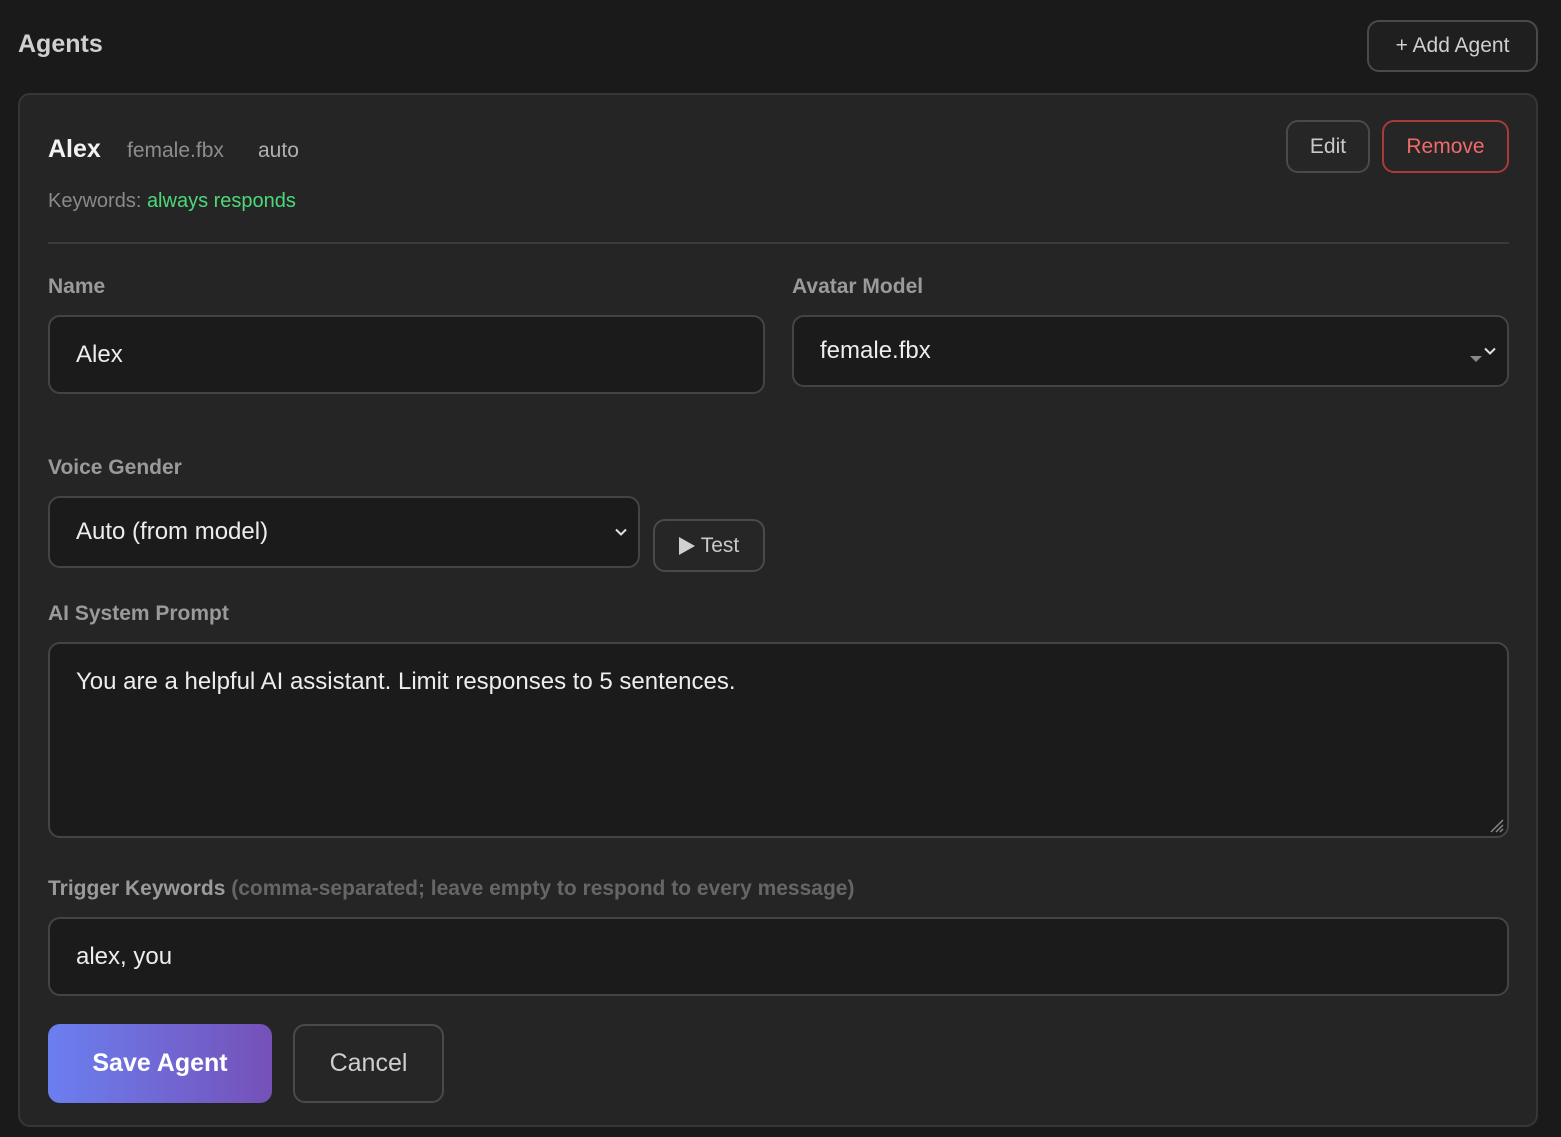 Image resolution: width=1561 pixels, height=1137 pixels. What do you see at coordinates (77, 286) in the screenshot?
I see `name-label: Name` at bounding box center [77, 286].